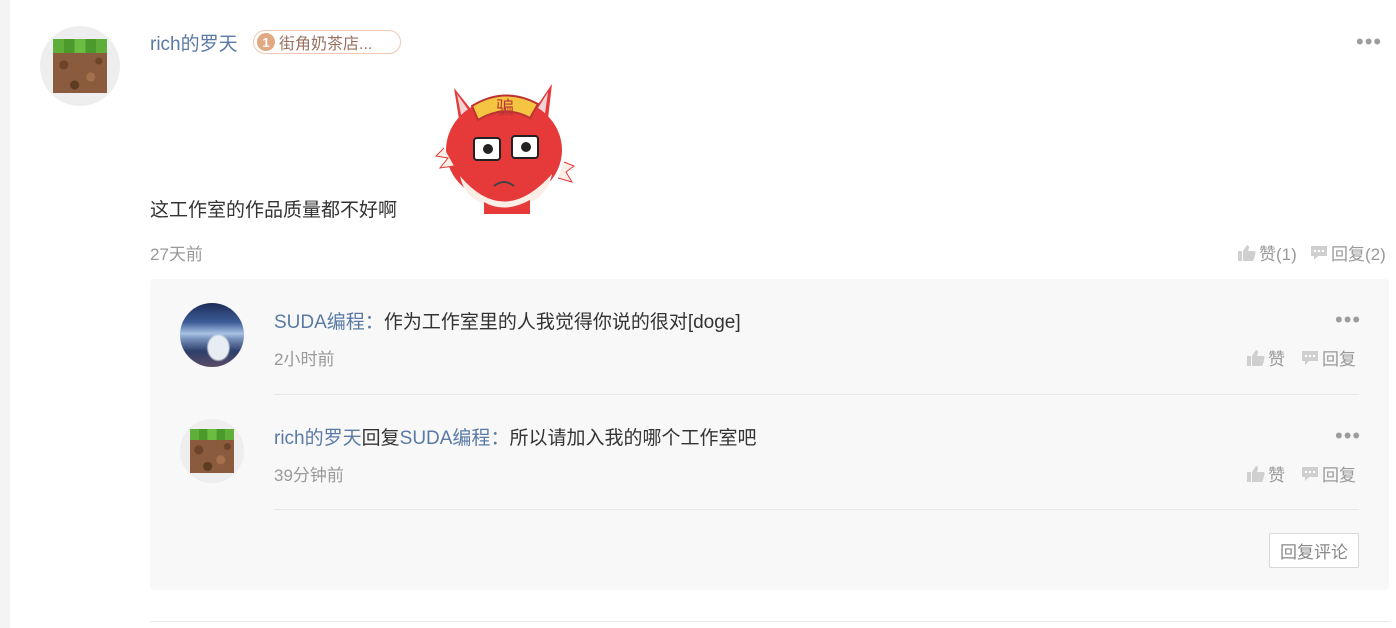 The image size is (1396, 628). Describe the element at coordinates (309, 475) in the screenshot. I see `reply-time: 39分钟前` at that location.